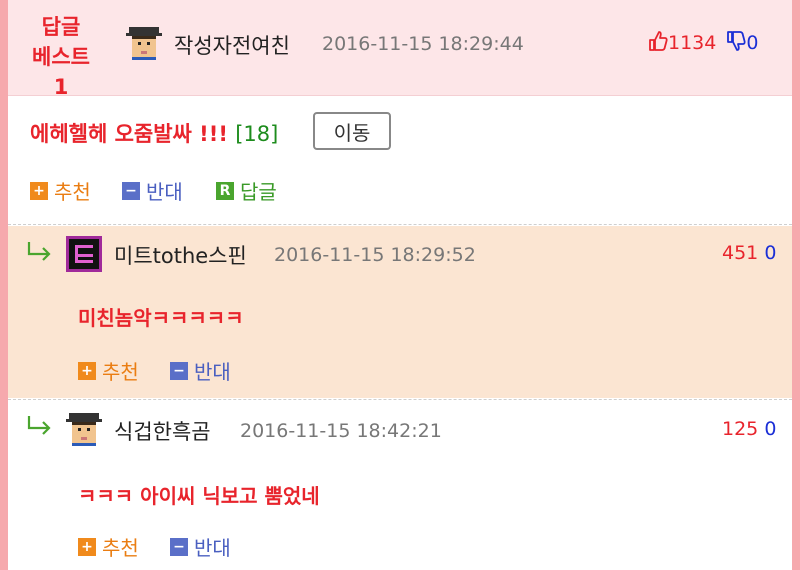 The height and width of the screenshot is (570, 800). What do you see at coordinates (258, 192) in the screenshot?
I see `reply-label: 답글` at bounding box center [258, 192].